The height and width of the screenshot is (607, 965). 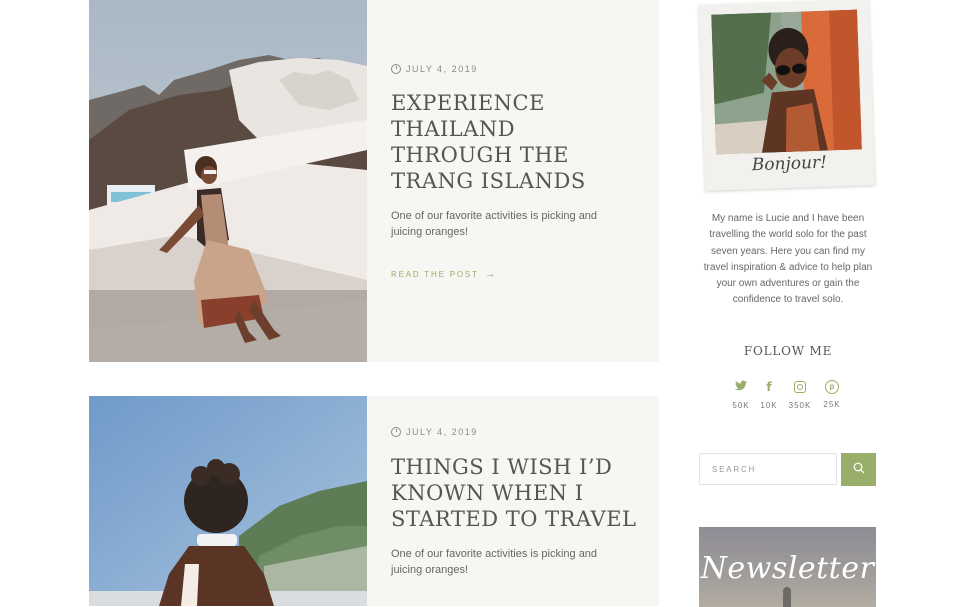 I want to click on read-the-post-label: READ THE POST, so click(x=435, y=274).